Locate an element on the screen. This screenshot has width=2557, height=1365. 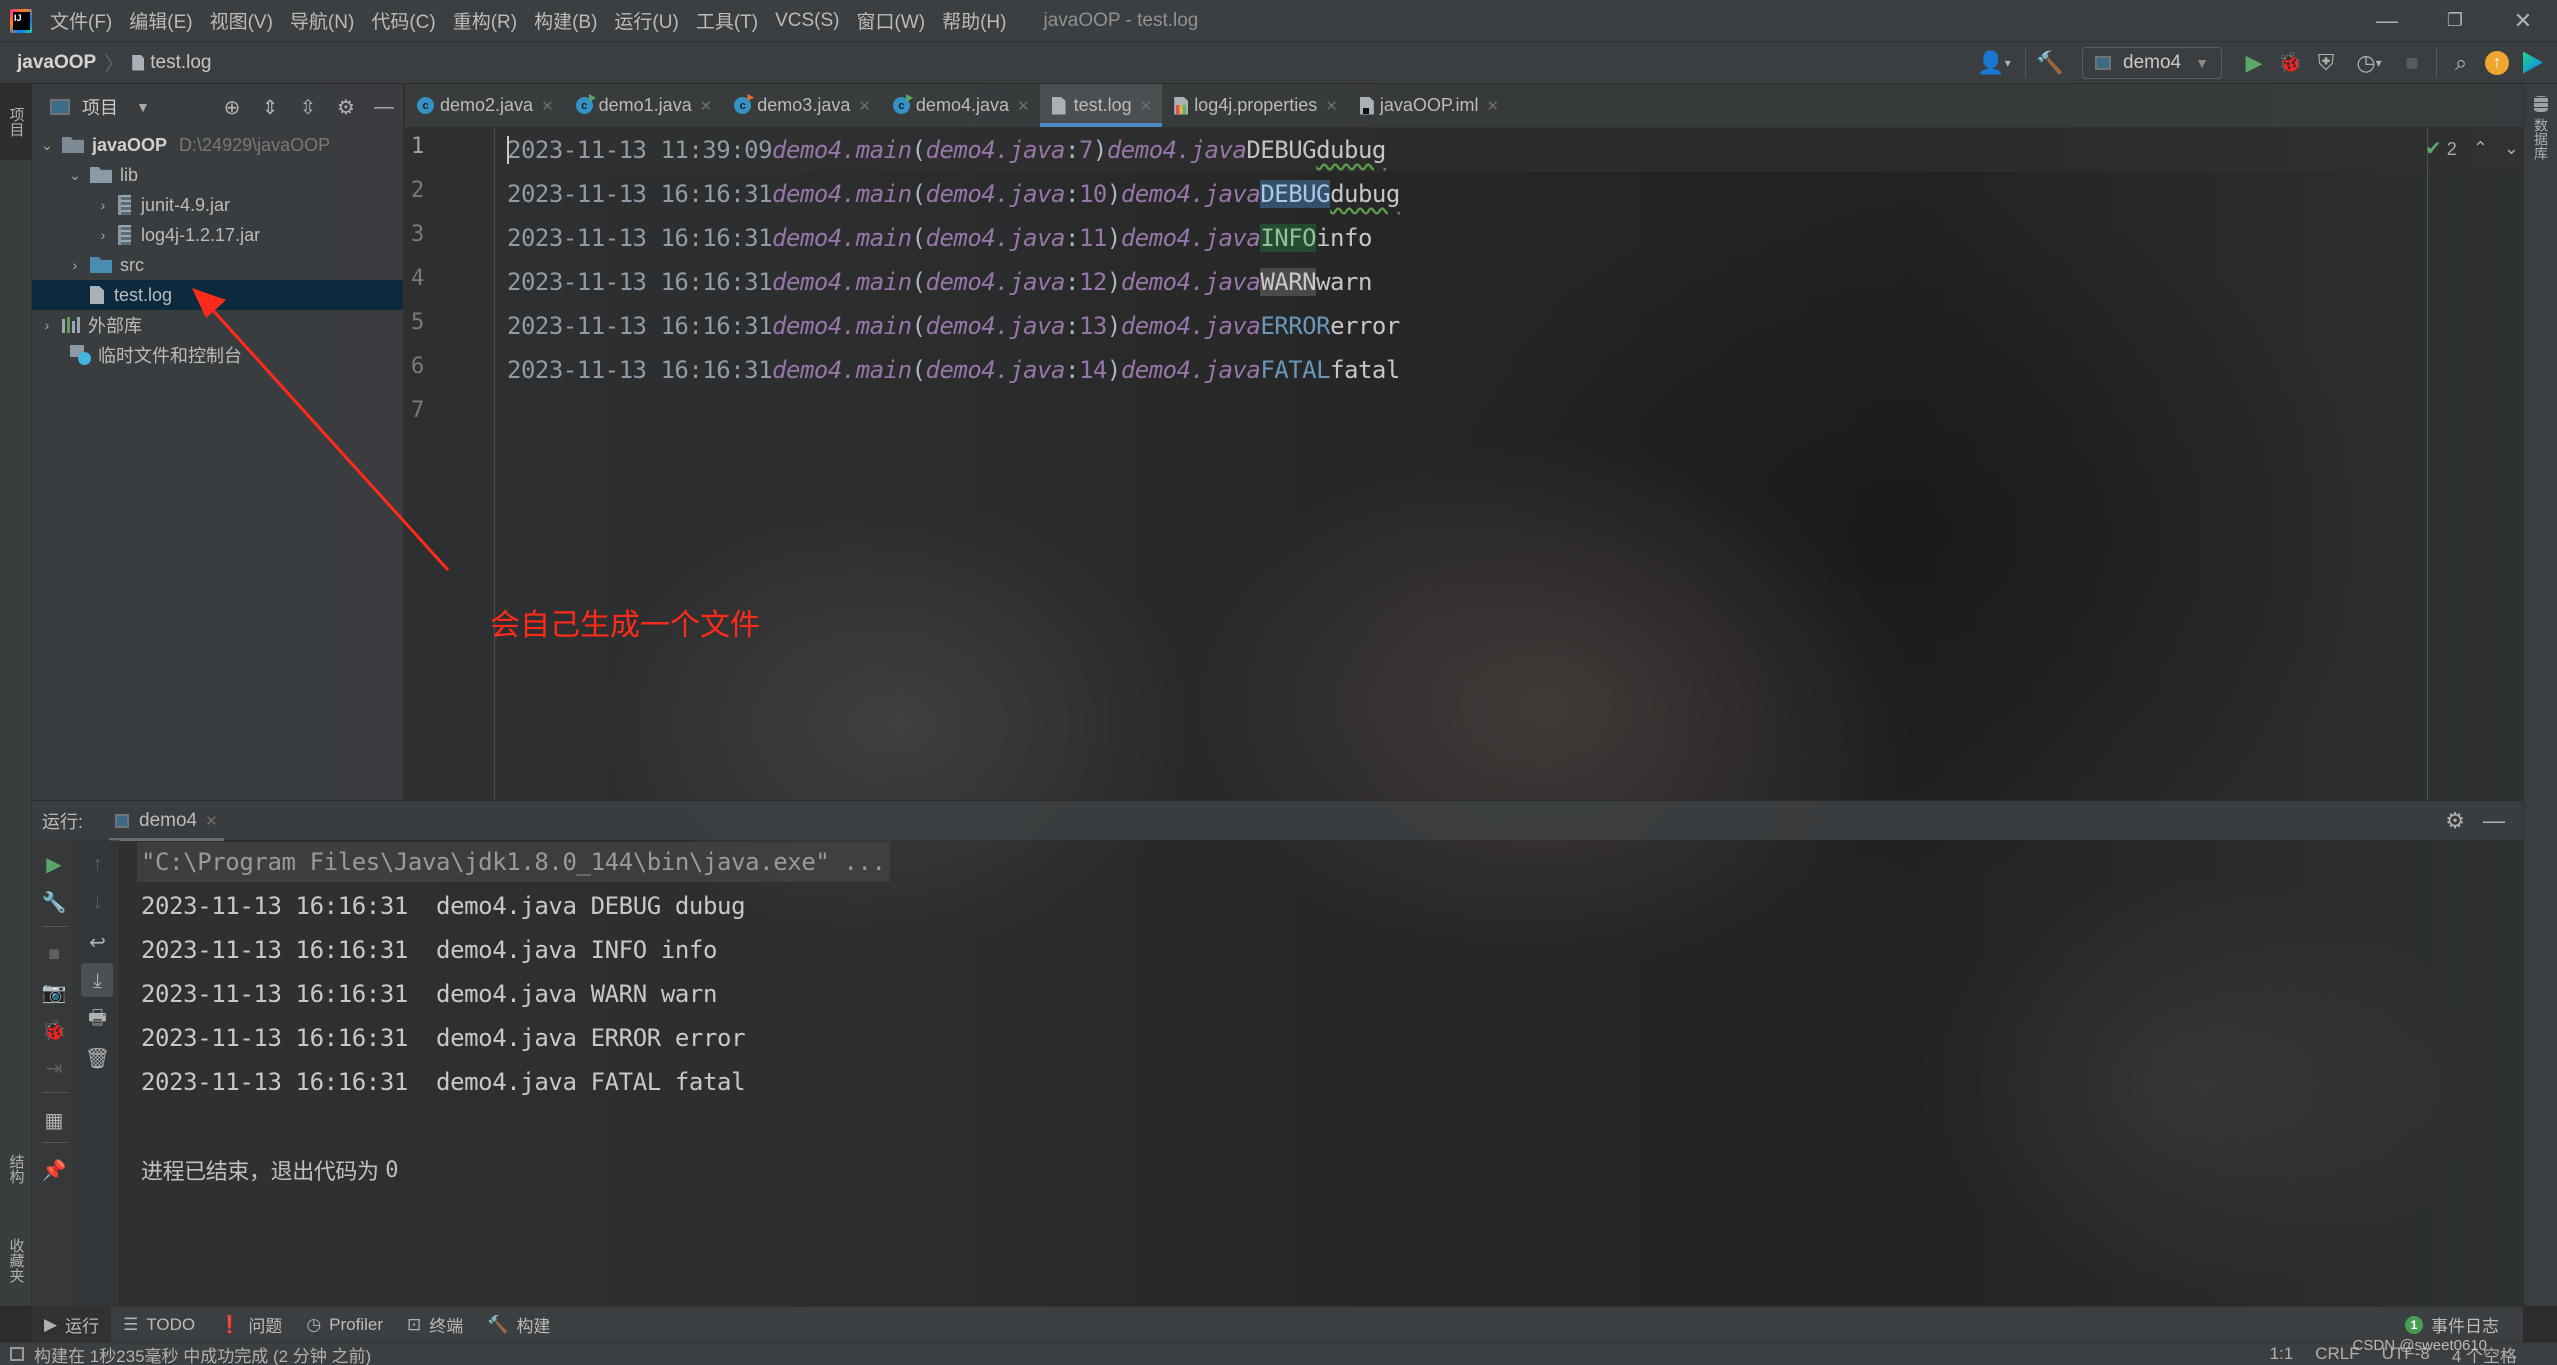
scroll-to-end-icon: ⤓ is located at coordinates (97, 981).